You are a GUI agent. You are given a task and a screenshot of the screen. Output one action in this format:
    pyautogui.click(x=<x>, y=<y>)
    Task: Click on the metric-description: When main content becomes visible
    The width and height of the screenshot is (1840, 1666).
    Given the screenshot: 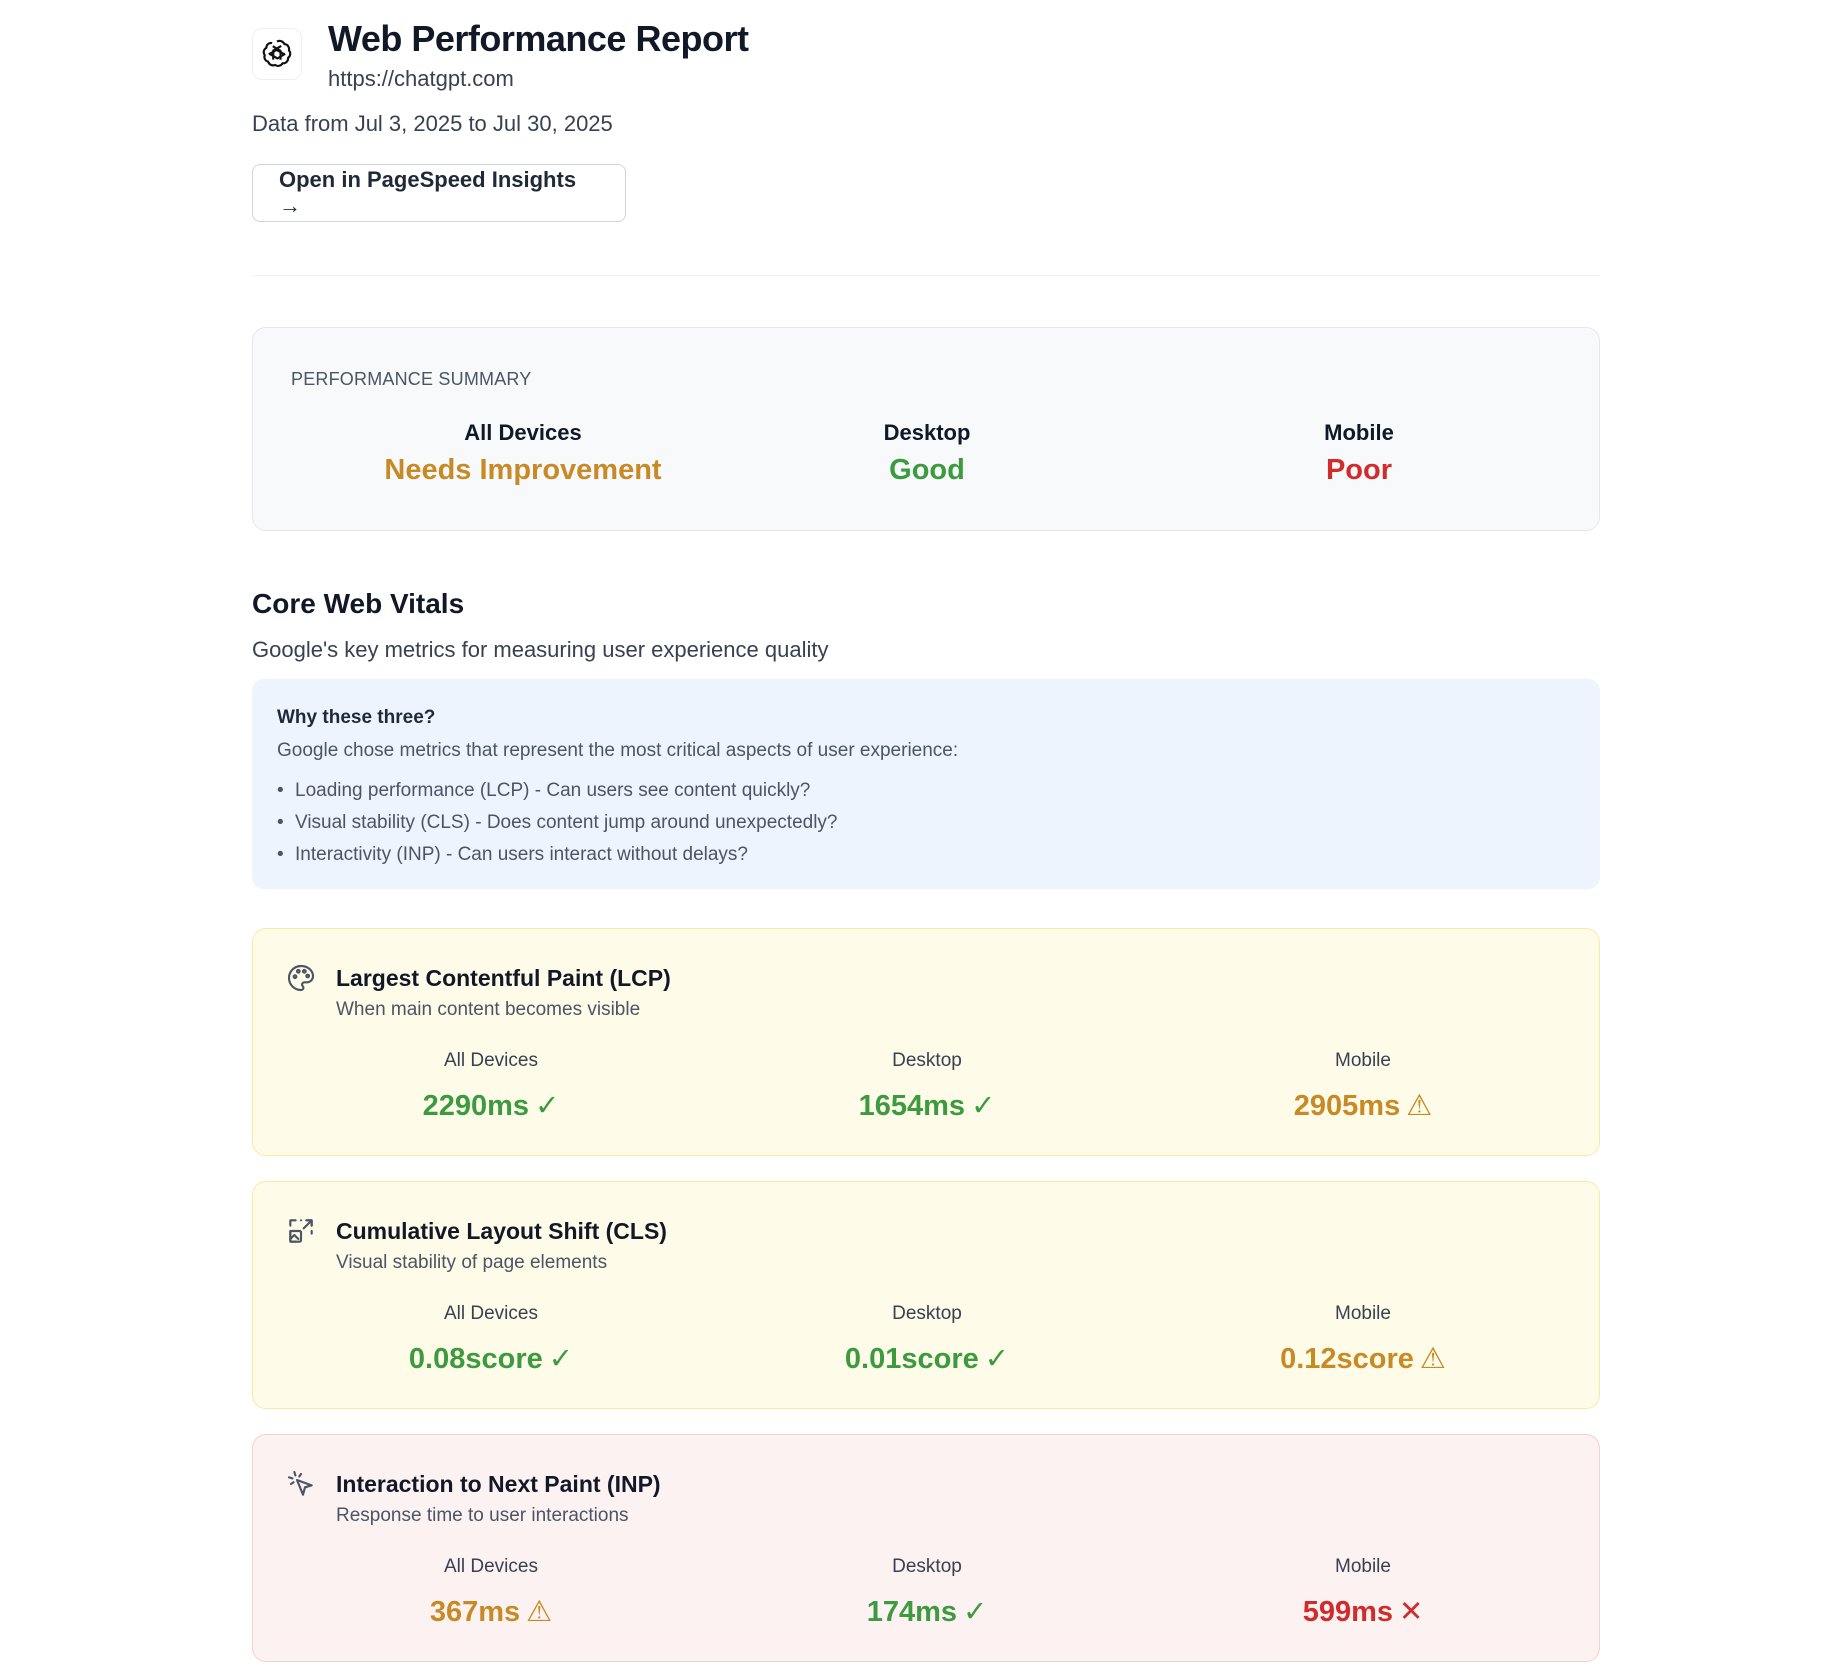 What is the action you would take?
    pyautogui.click(x=488, y=1009)
    